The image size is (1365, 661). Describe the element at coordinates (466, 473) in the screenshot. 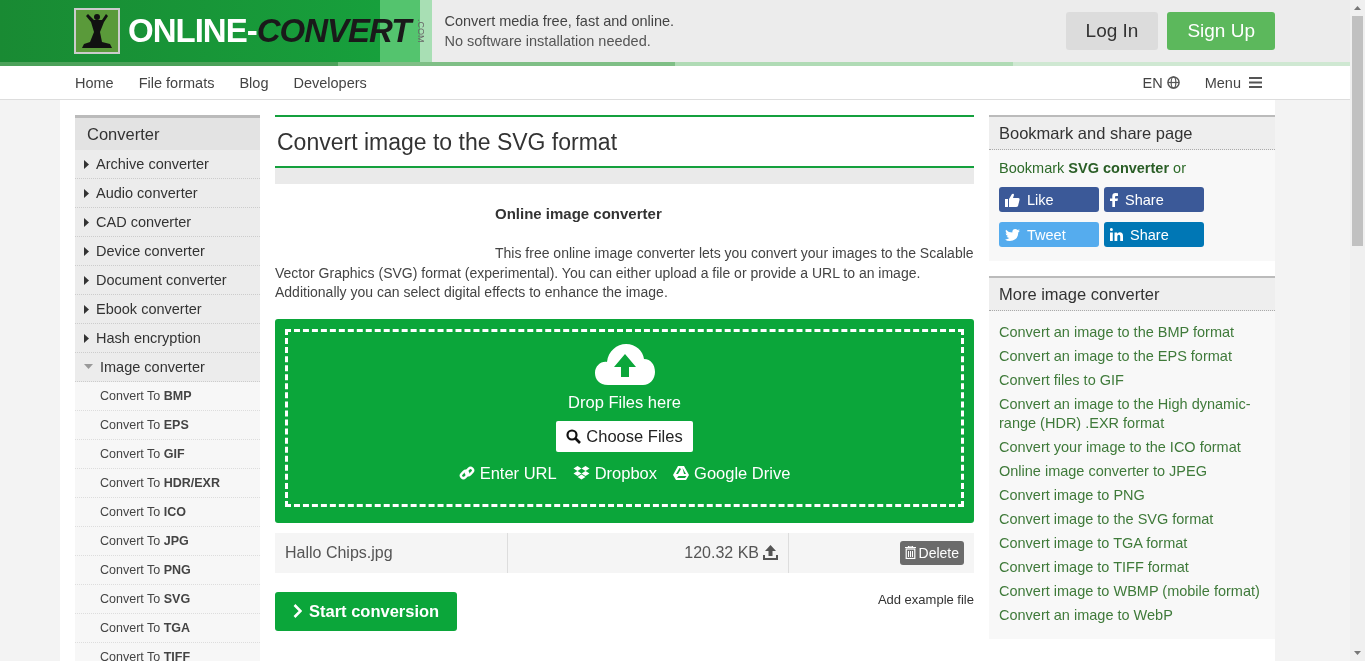

I see `link-icon` at that location.